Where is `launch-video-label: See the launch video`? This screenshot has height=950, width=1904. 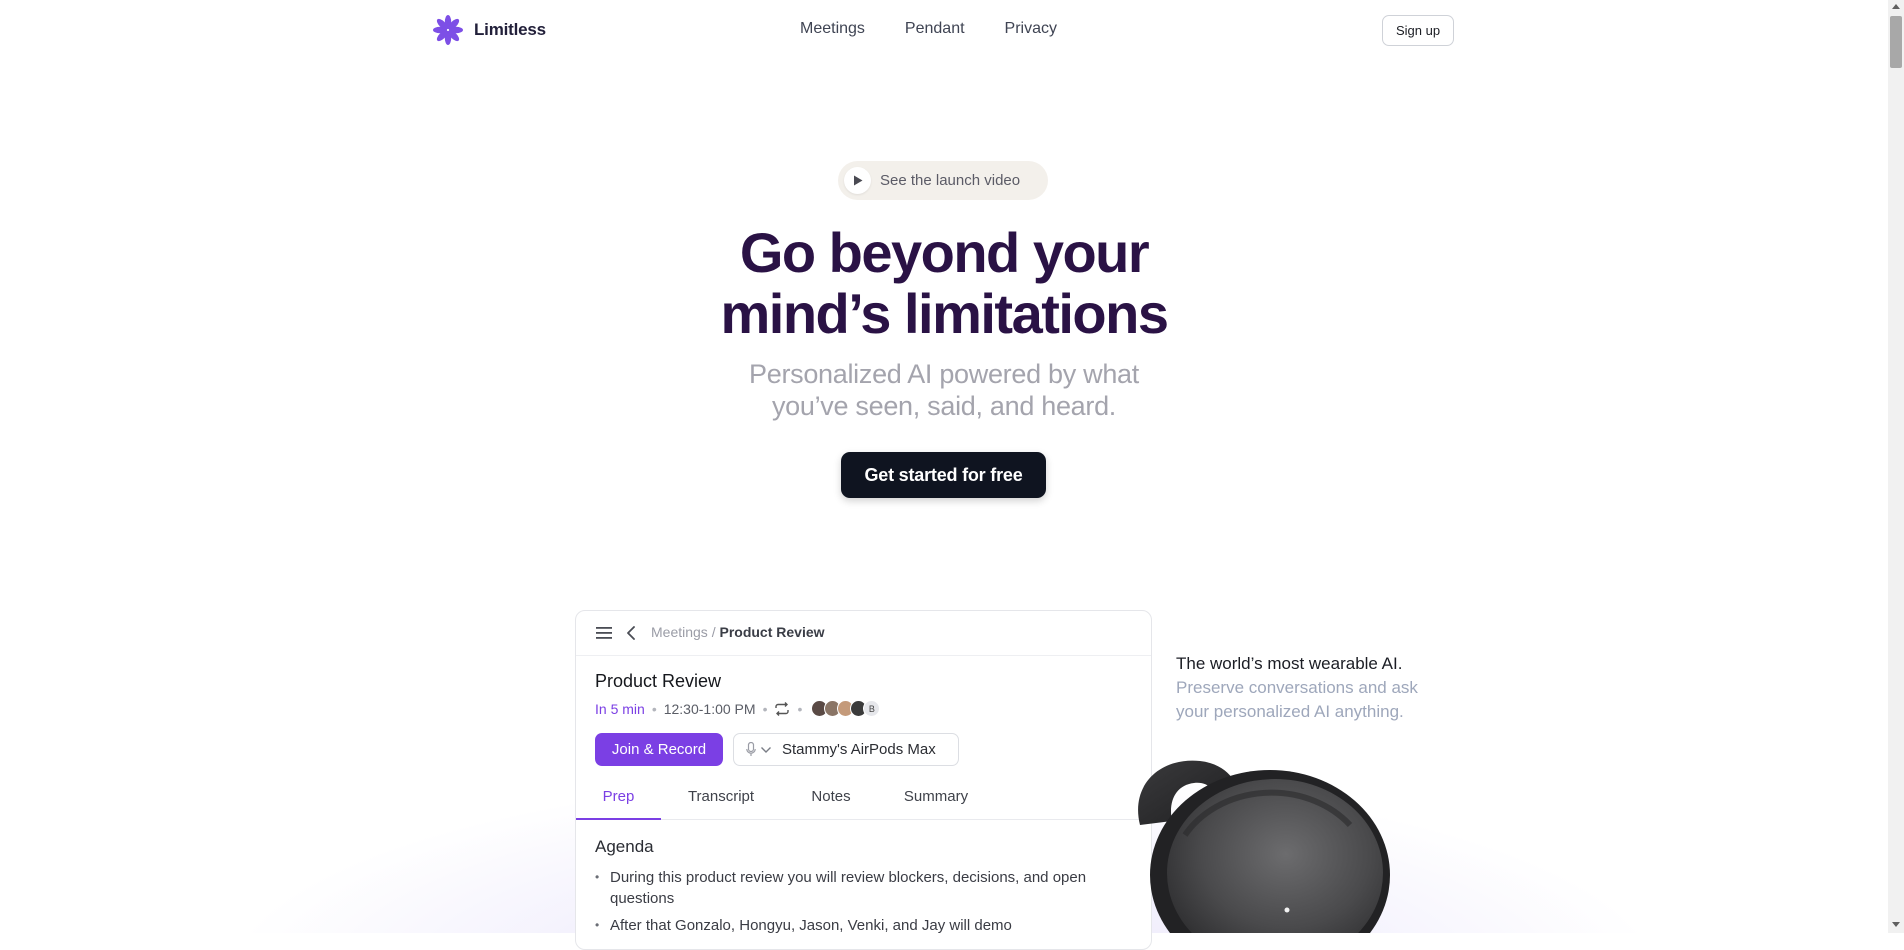
launch-video-label: See the launch video is located at coordinates (950, 180).